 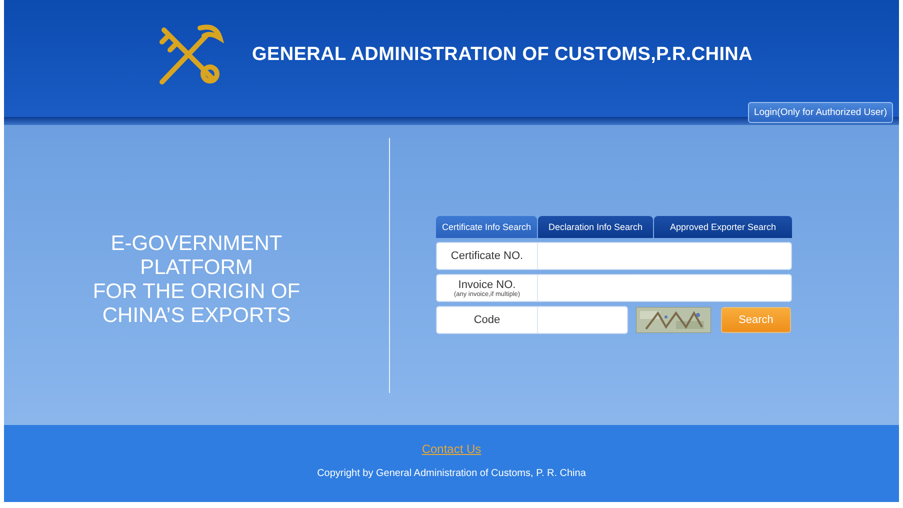 I want to click on search-tab: Declaration Info Search, so click(x=595, y=227).